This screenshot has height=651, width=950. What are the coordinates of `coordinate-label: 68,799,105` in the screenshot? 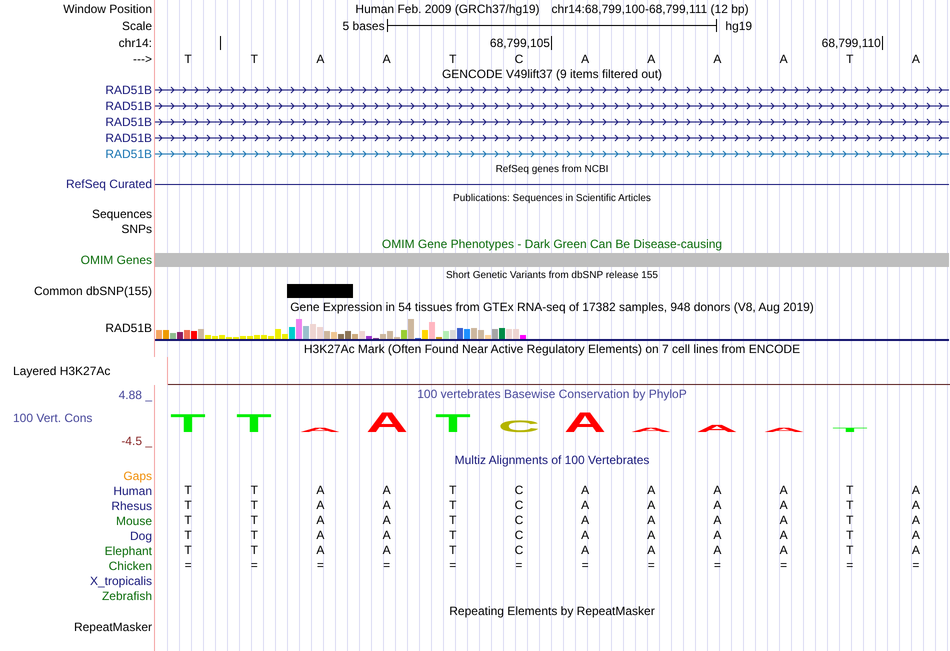 It's located at (520, 43).